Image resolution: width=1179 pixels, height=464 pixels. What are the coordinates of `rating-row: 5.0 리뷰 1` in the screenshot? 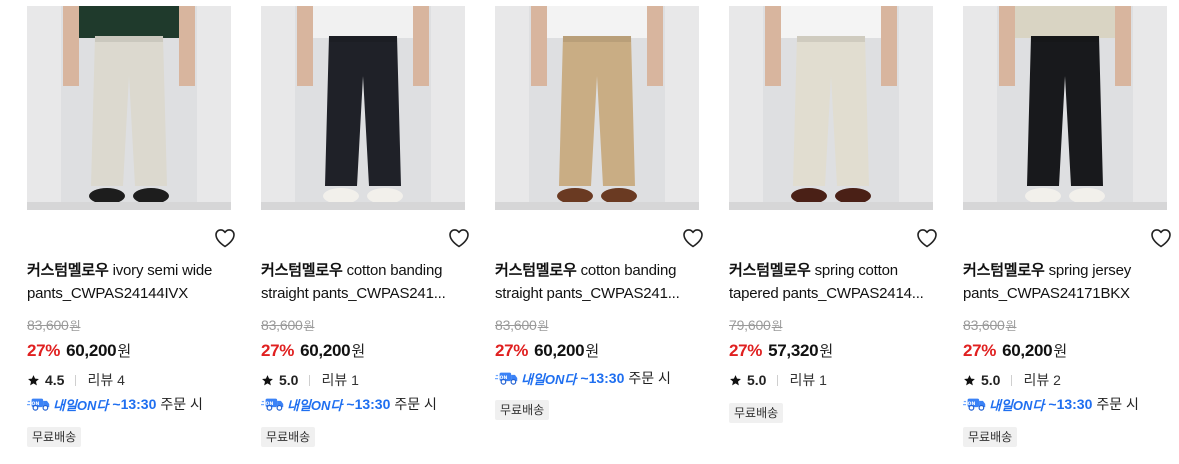 It's located at (778, 380).